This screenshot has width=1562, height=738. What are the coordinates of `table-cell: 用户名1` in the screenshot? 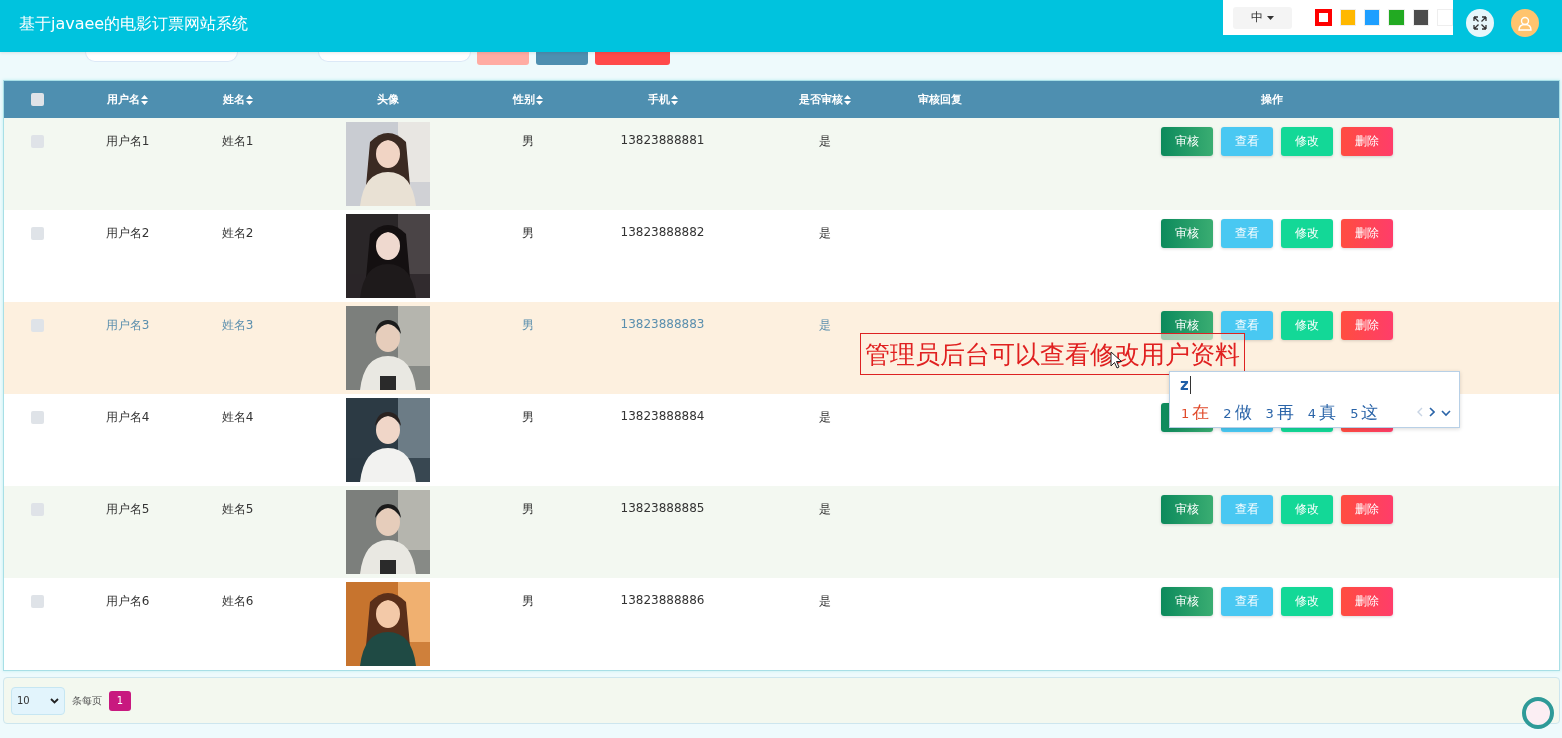 It's located at (127, 141).